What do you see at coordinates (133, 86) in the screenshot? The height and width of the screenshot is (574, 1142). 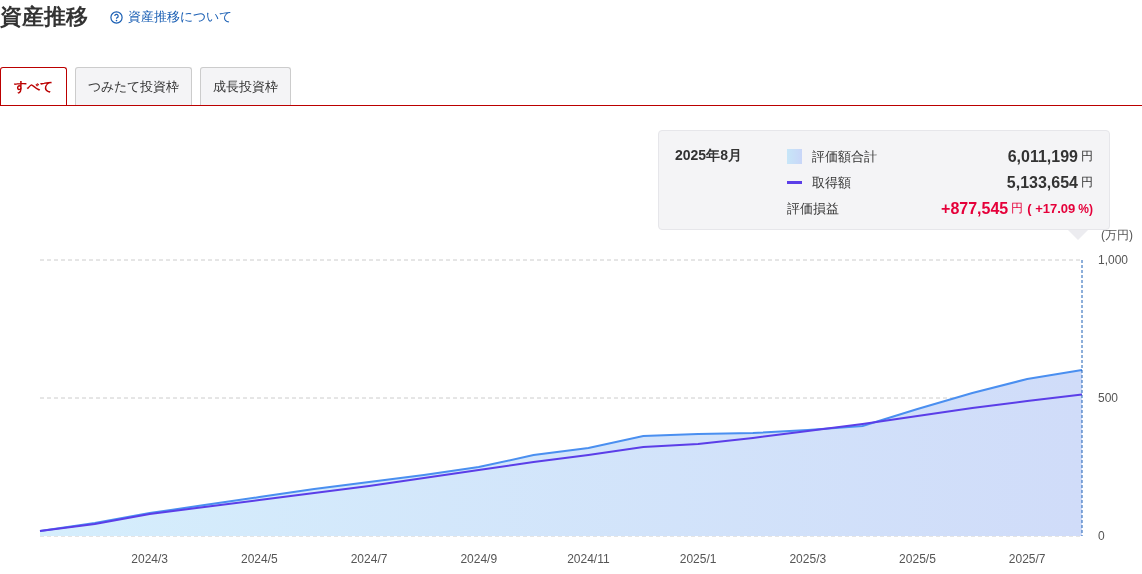 I see `tab: つみたて投資枠` at bounding box center [133, 86].